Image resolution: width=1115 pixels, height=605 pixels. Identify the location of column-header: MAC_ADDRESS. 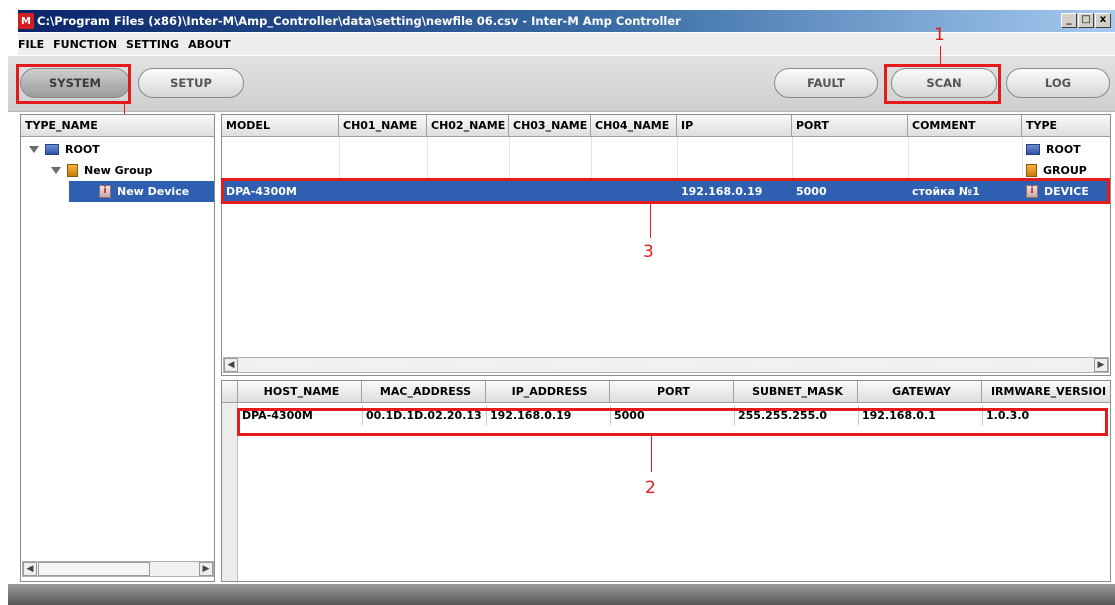
(424, 392).